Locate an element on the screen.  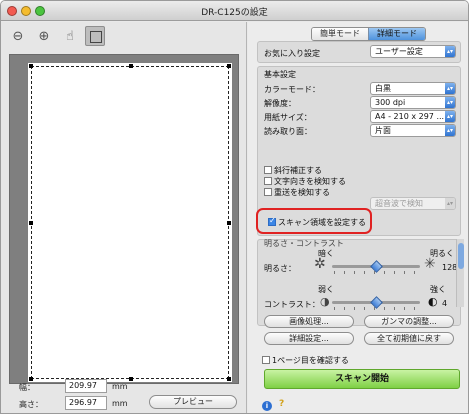
reset-defaults-button: 全て初期値に戻す is located at coordinates (409, 338).